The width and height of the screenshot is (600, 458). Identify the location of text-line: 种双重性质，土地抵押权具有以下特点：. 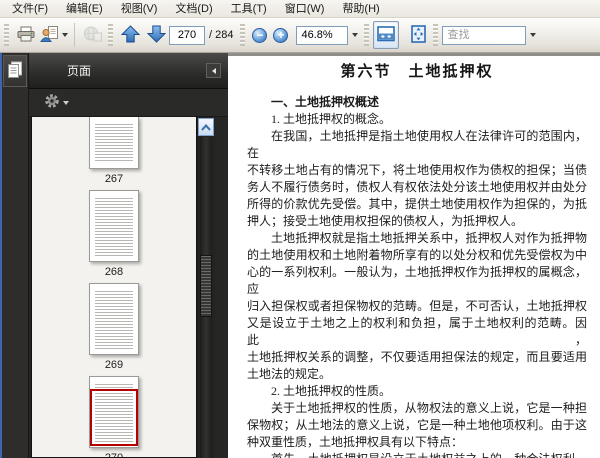
(355, 442).